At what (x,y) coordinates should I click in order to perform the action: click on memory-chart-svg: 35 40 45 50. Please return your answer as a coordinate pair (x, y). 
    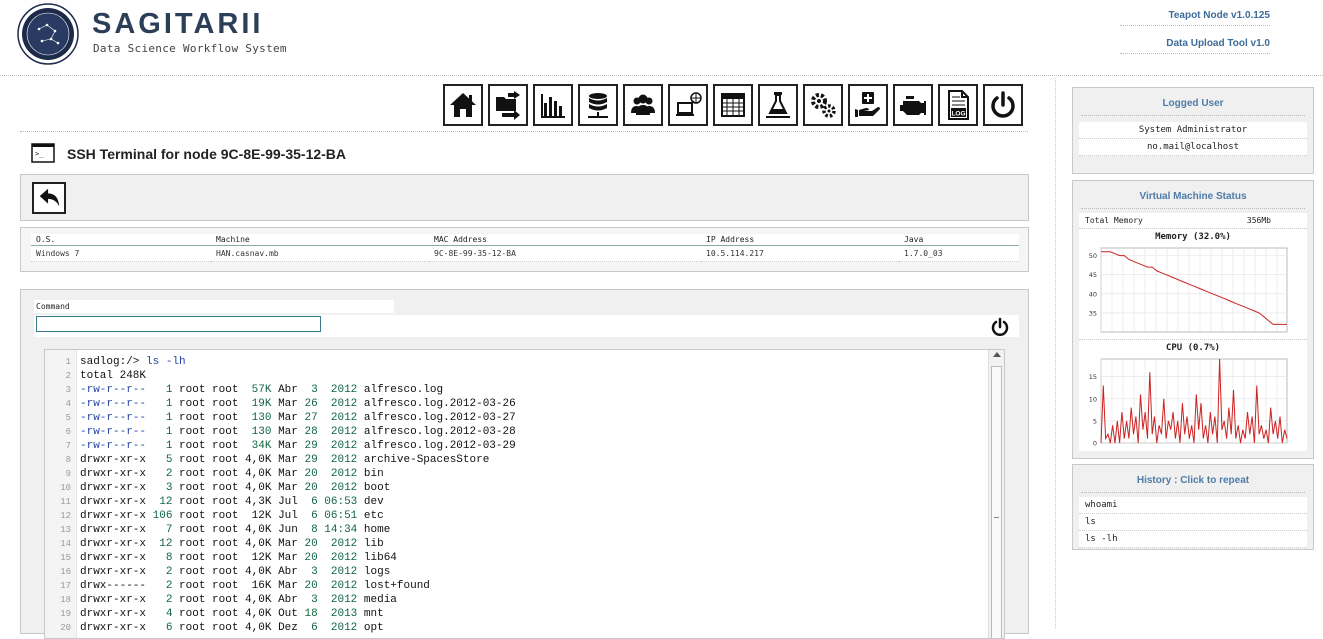
    Looking at the image, I should click on (1188, 290).